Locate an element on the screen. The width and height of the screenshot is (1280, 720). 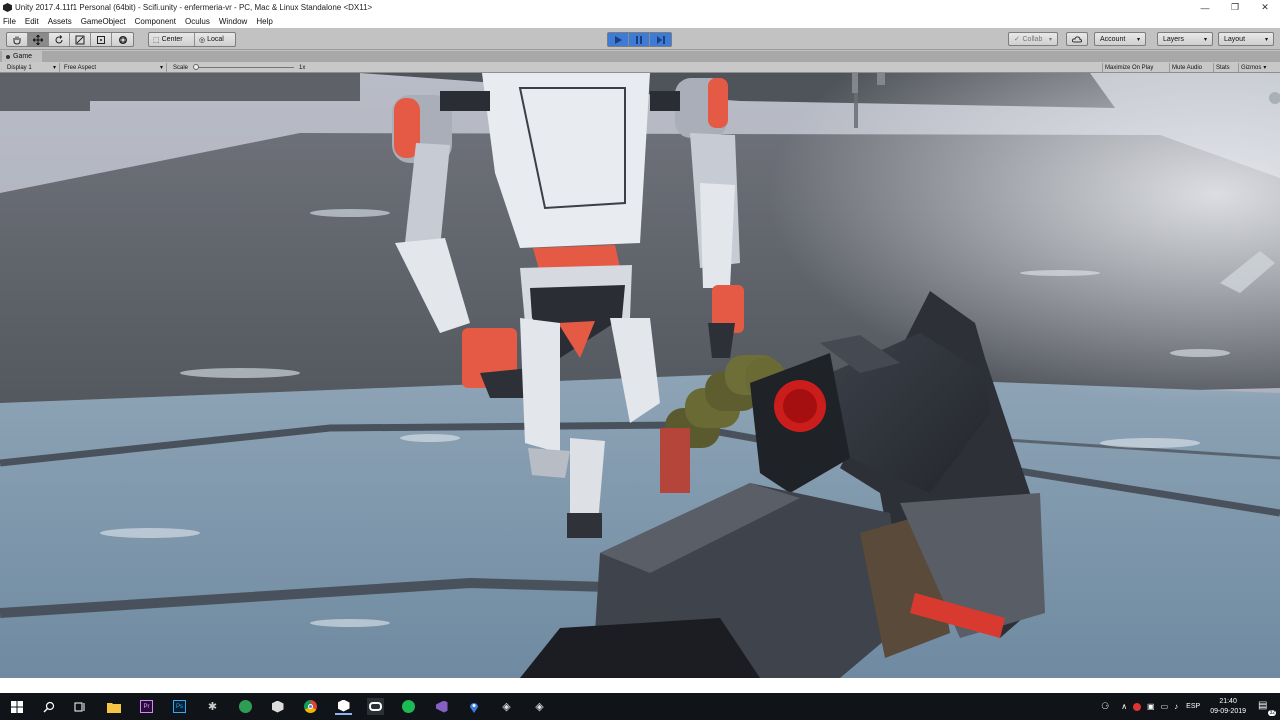
pivot-controls: ⬚ Center ◎ Local is located at coordinates (192, 39).